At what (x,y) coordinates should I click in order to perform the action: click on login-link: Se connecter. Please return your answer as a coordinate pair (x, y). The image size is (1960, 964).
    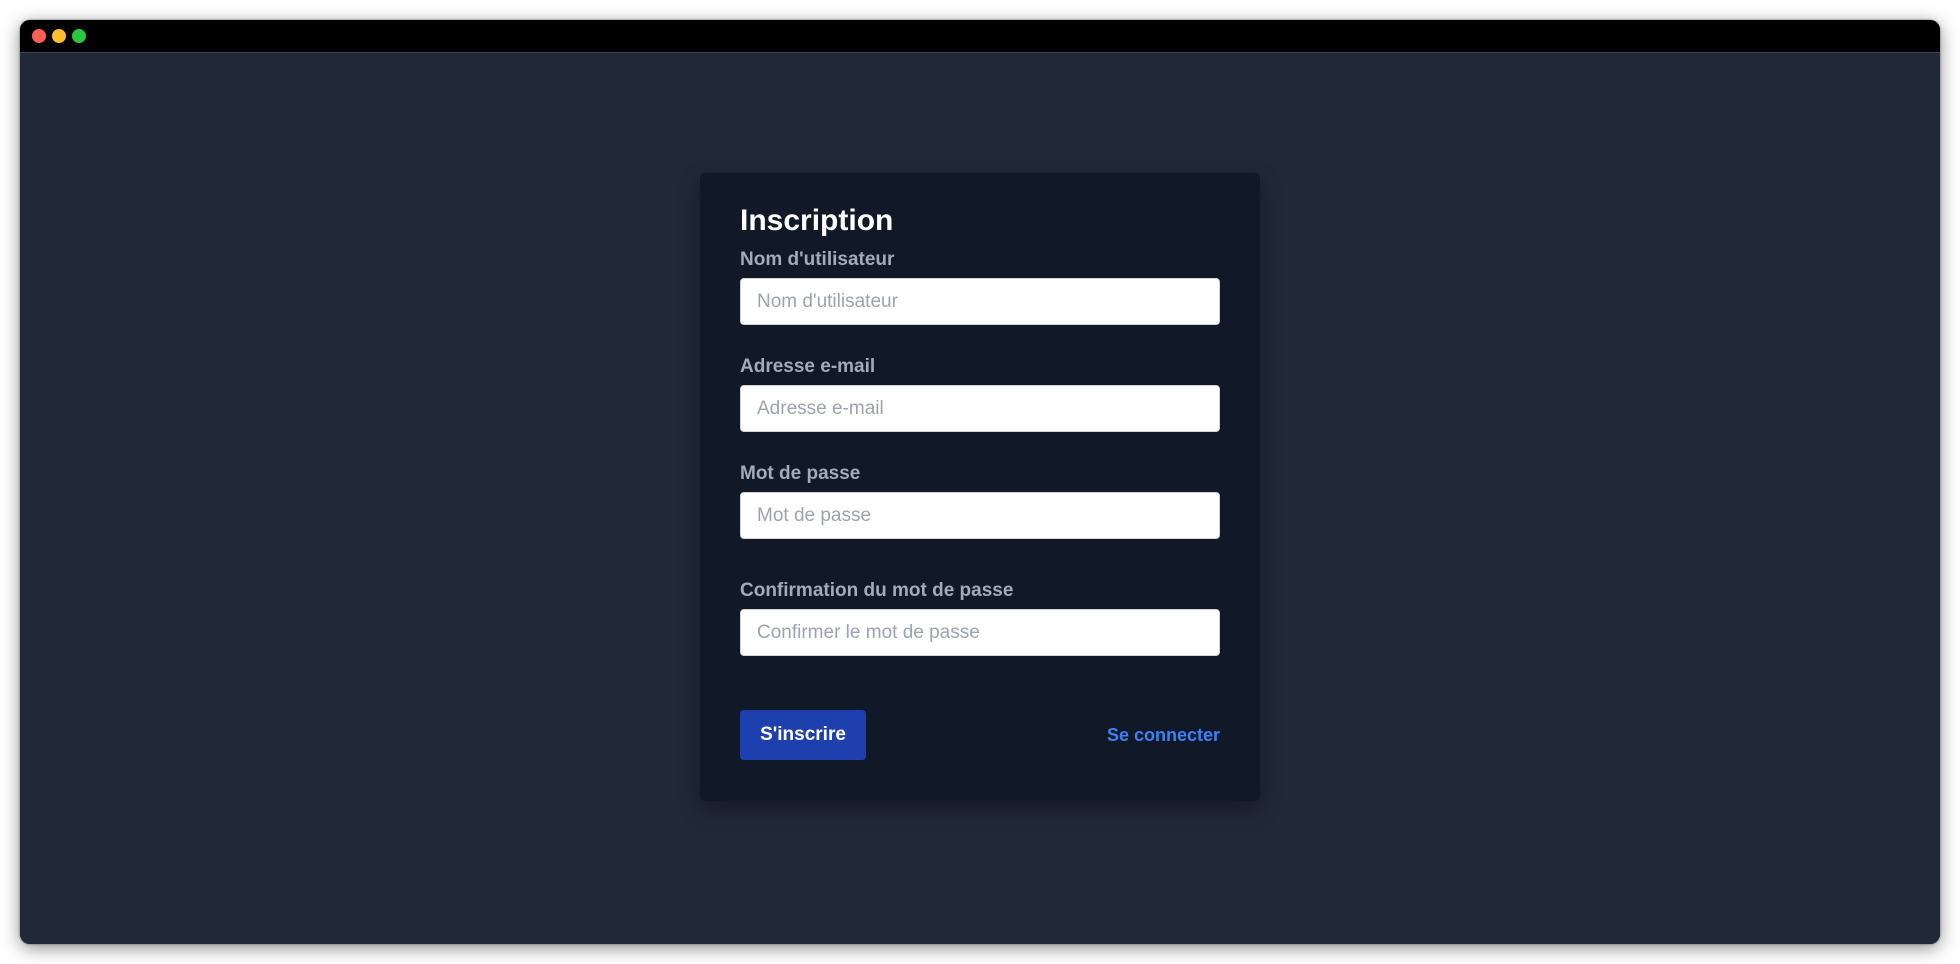
    Looking at the image, I should click on (1163, 736).